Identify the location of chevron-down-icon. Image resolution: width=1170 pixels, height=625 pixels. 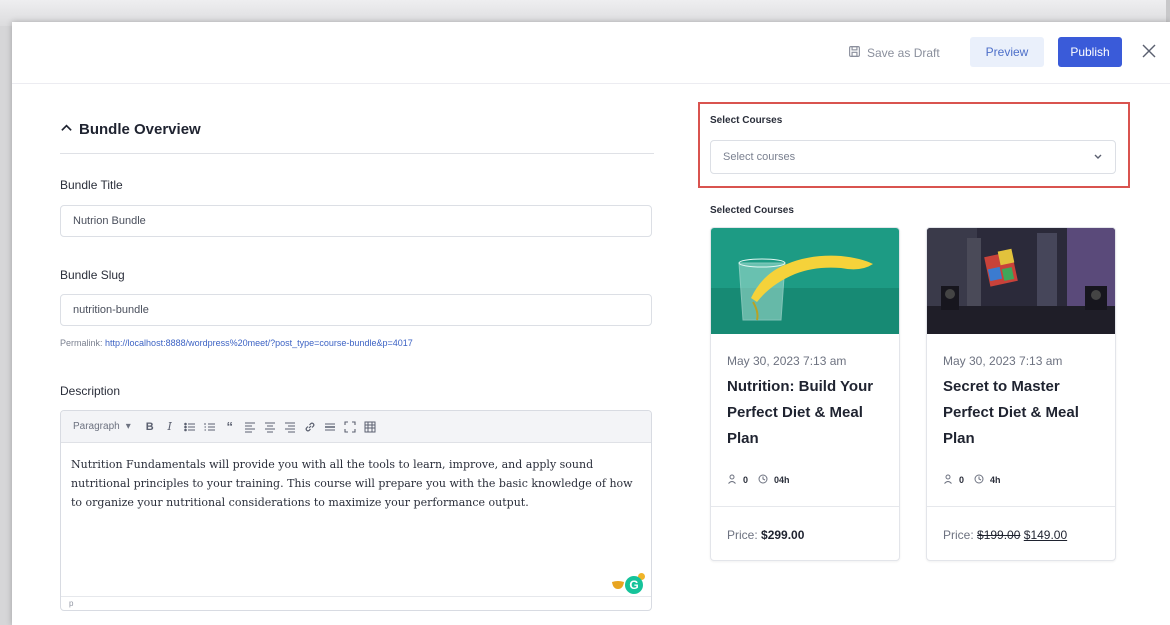
(1098, 157).